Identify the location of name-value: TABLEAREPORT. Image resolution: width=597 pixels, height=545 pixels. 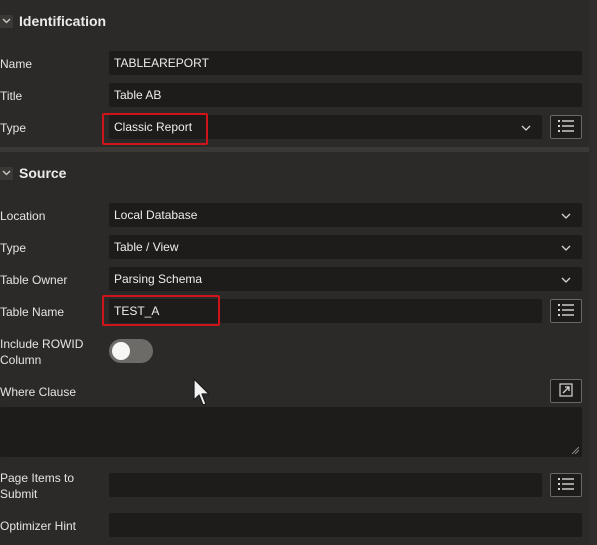
(161, 63).